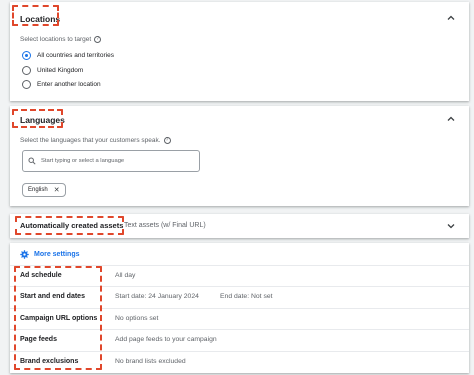 This screenshot has width=474, height=375. Describe the element at coordinates (56, 40) in the screenshot. I see `locations-prompt-text: Select locations to target` at that location.